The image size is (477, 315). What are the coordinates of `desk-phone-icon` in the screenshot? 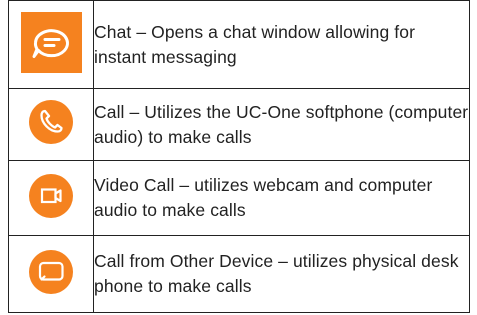 It's located at (51, 274).